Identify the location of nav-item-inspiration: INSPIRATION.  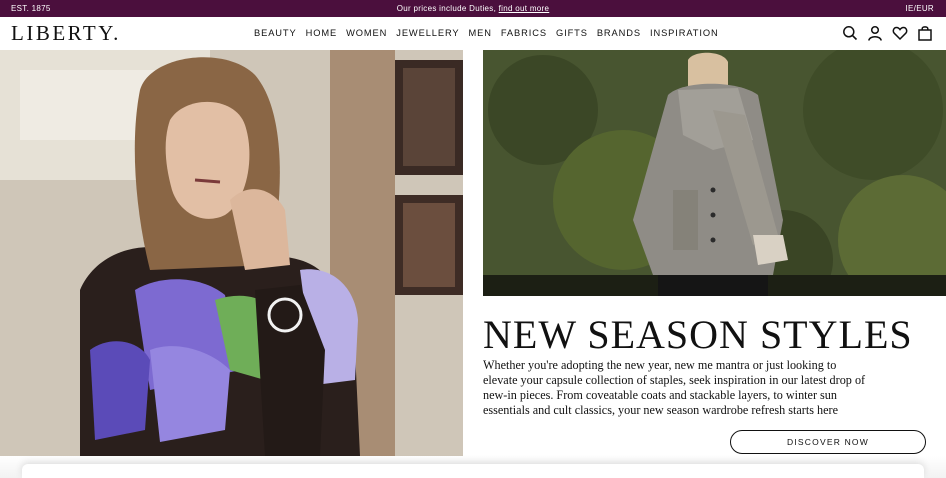
(684, 33).